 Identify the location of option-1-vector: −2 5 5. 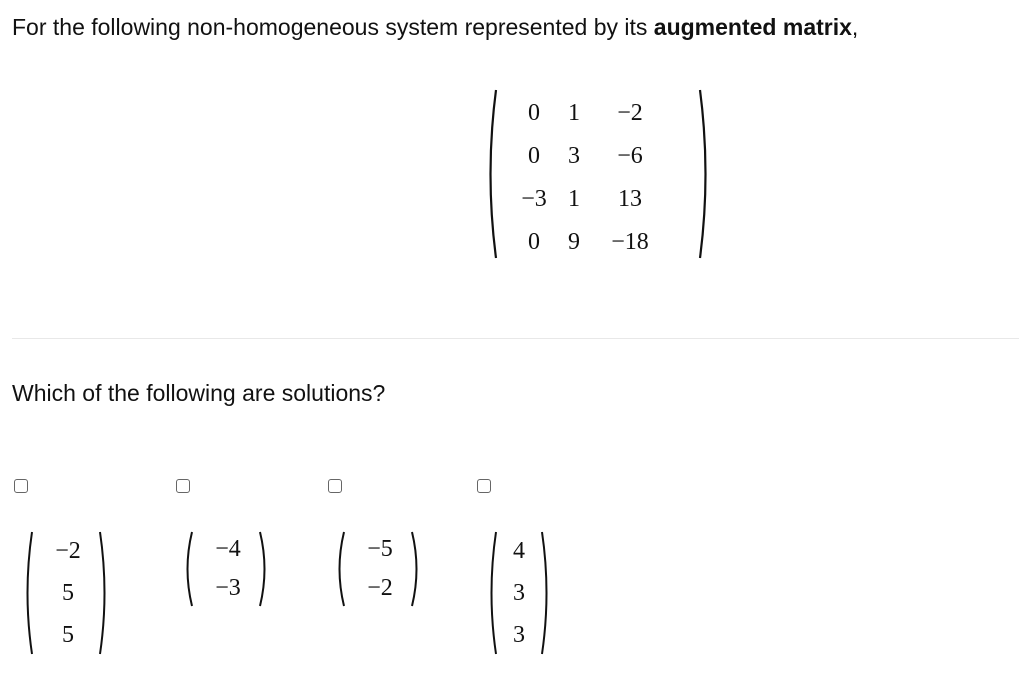
(66, 593).